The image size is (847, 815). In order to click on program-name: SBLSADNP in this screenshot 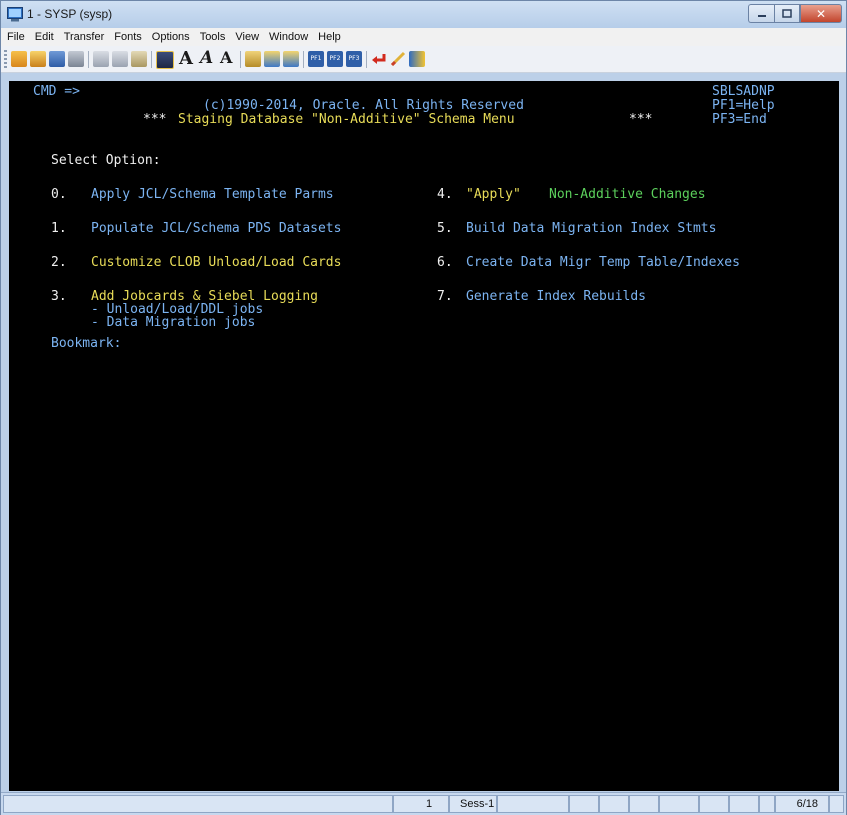, I will do `click(743, 91)`.